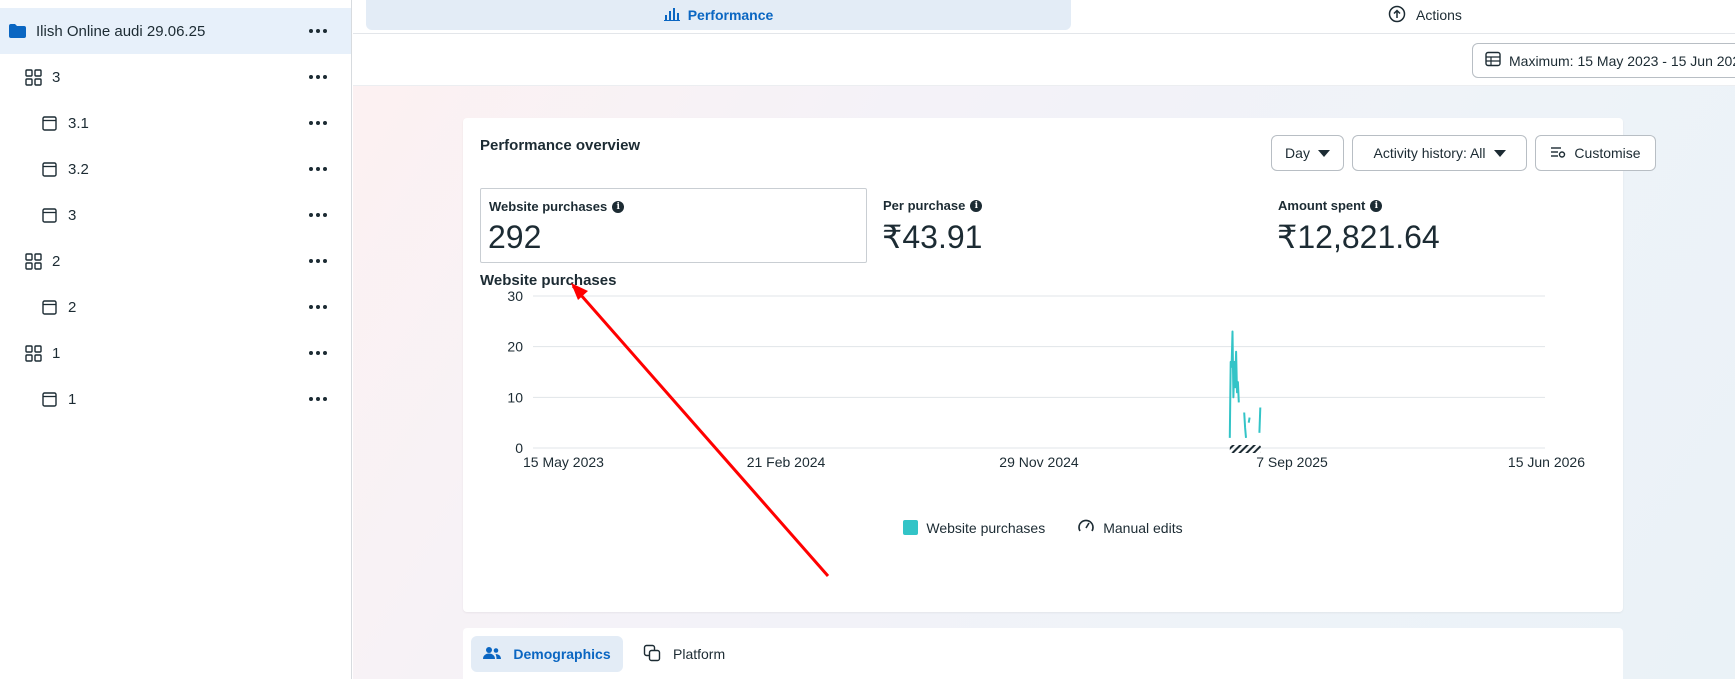 Image resolution: width=1735 pixels, height=679 pixels. Describe the element at coordinates (1044, 60) in the screenshot. I see `date-bar: Maximum: 15 May 2023 - 15 Jun 2026` at that location.